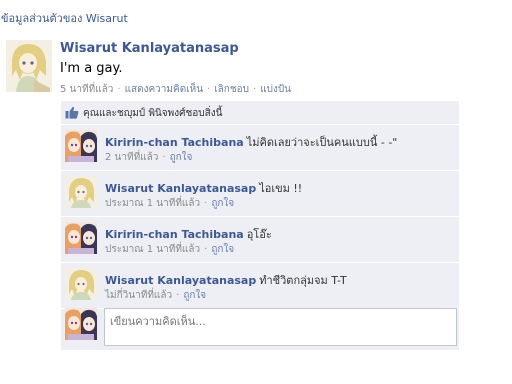 The width and height of the screenshot is (512, 384). I want to click on comment-time: 2 นาทีที่แล้ว, so click(131, 157).